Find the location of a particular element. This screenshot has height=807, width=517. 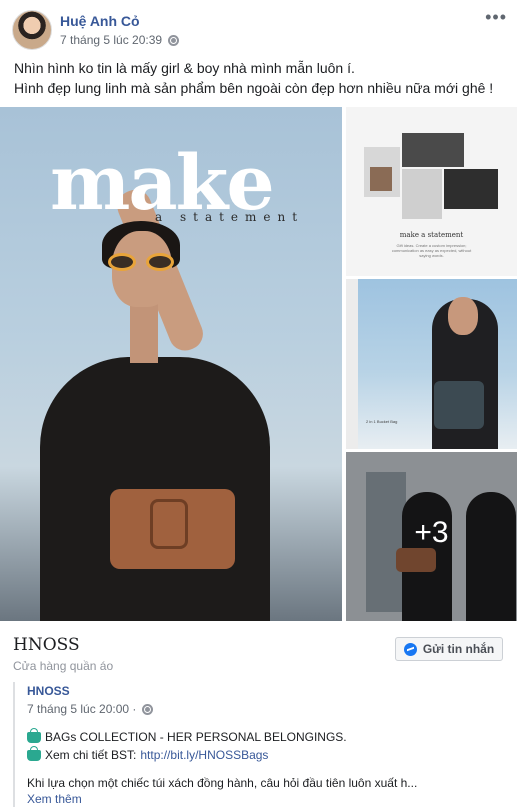

photo-face is located at coordinates (463, 316).